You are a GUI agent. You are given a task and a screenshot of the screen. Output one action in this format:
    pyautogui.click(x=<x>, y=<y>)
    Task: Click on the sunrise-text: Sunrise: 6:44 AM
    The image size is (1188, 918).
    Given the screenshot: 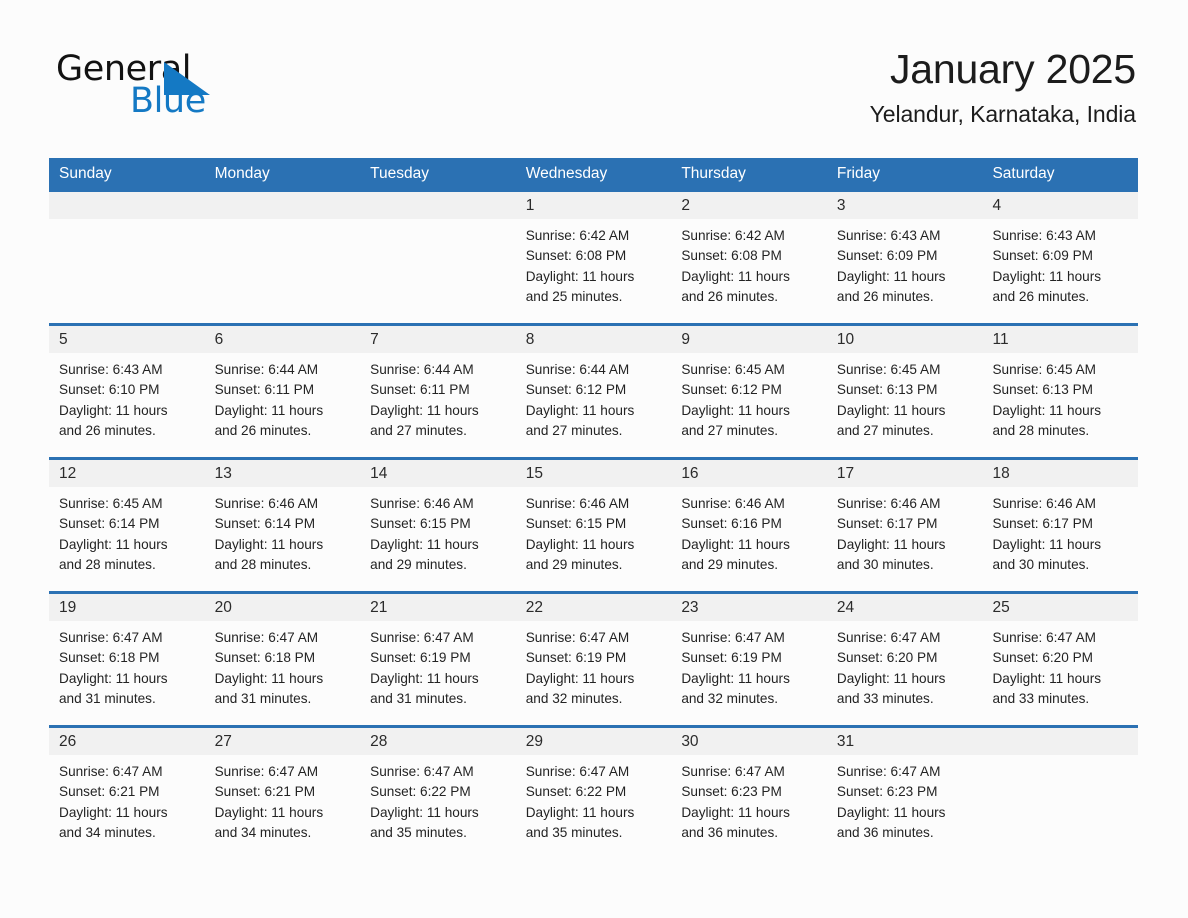 What is the action you would take?
    pyautogui.click(x=422, y=369)
    